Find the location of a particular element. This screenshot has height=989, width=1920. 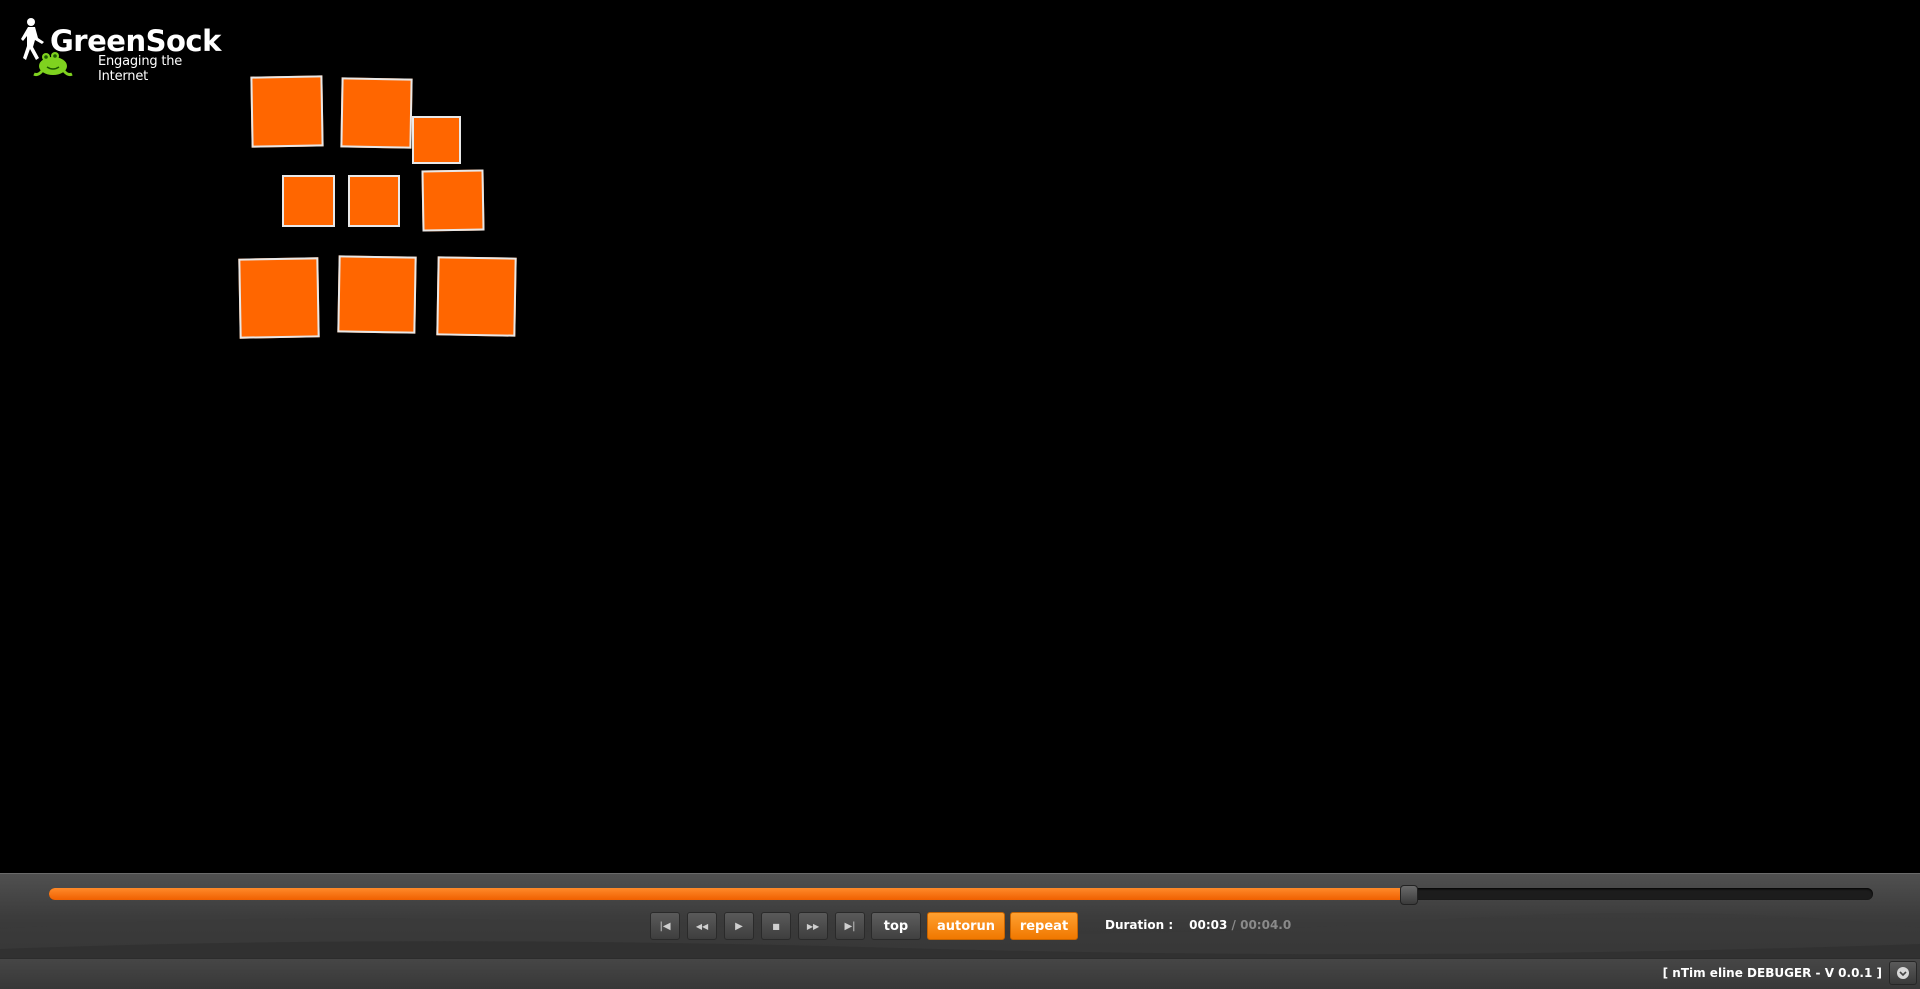

rewind-icon: ◀◀ is located at coordinates (702, 926).